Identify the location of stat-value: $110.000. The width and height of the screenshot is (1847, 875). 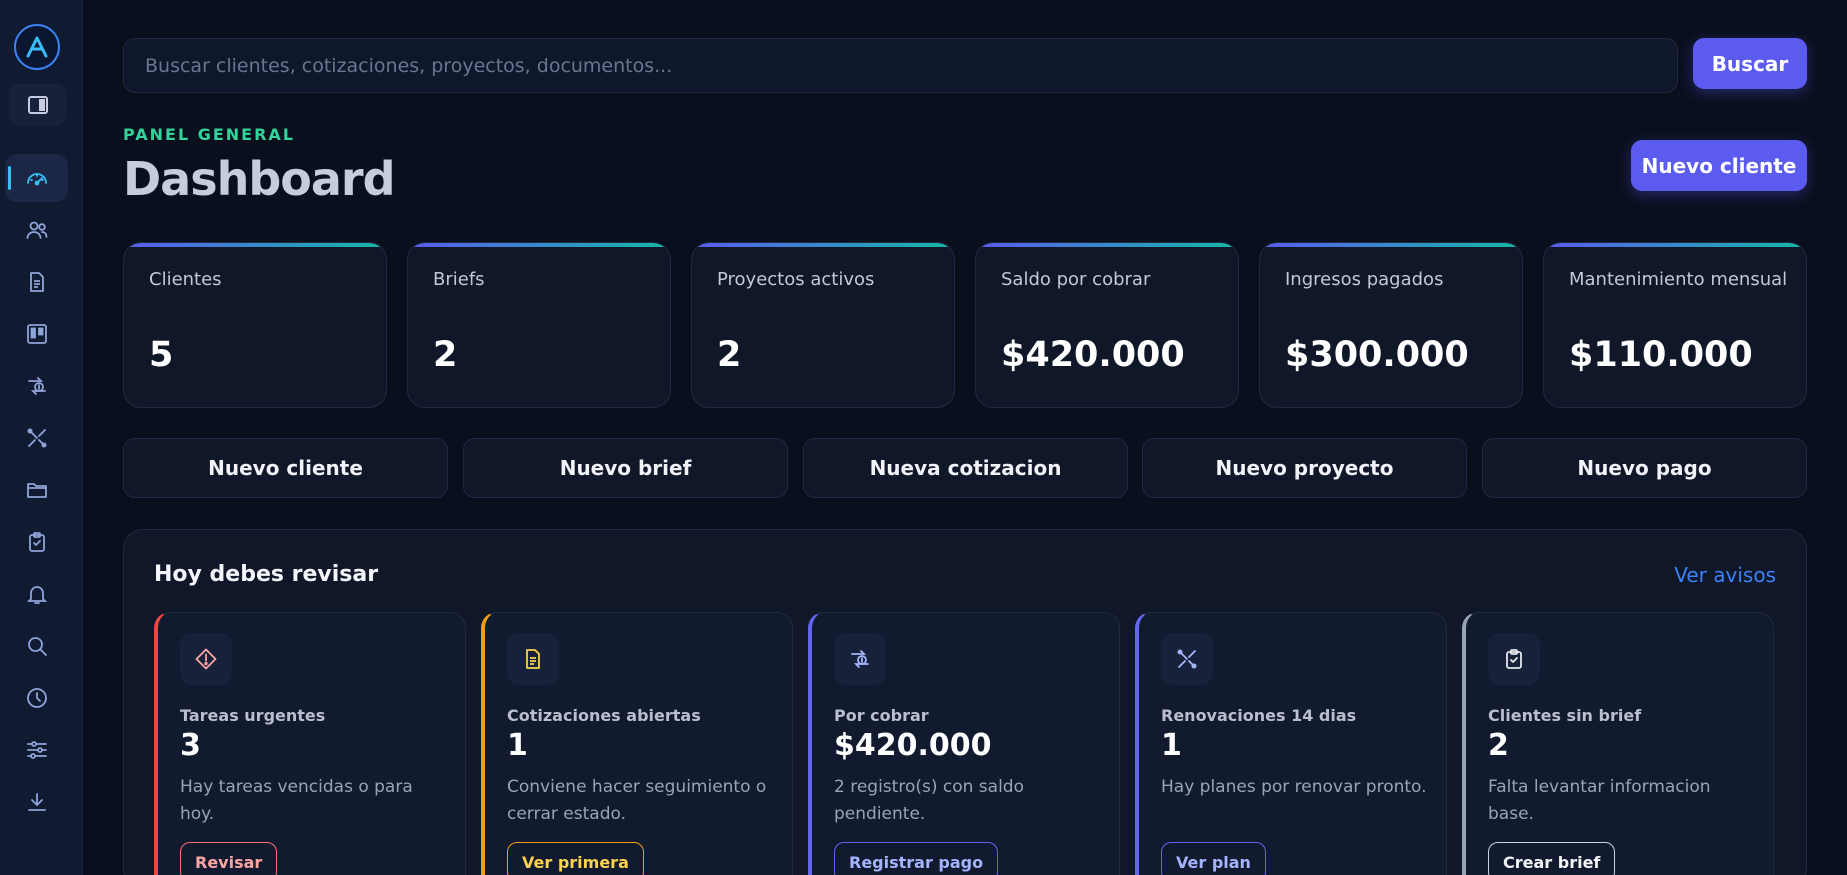
(1661, 355).